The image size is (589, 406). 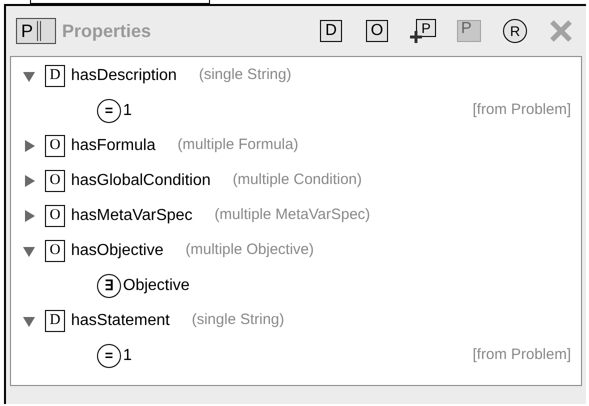 I want to click on property-name: hasGlobalCondition, so click(x=141, y=180).